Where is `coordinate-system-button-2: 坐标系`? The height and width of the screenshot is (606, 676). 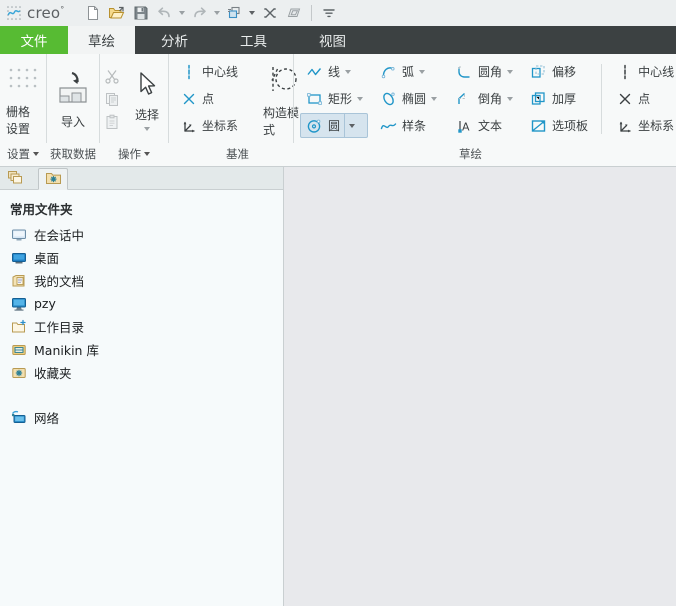 coordinate-system-button-2: 坐标系 is located at coordinates (643, 125).